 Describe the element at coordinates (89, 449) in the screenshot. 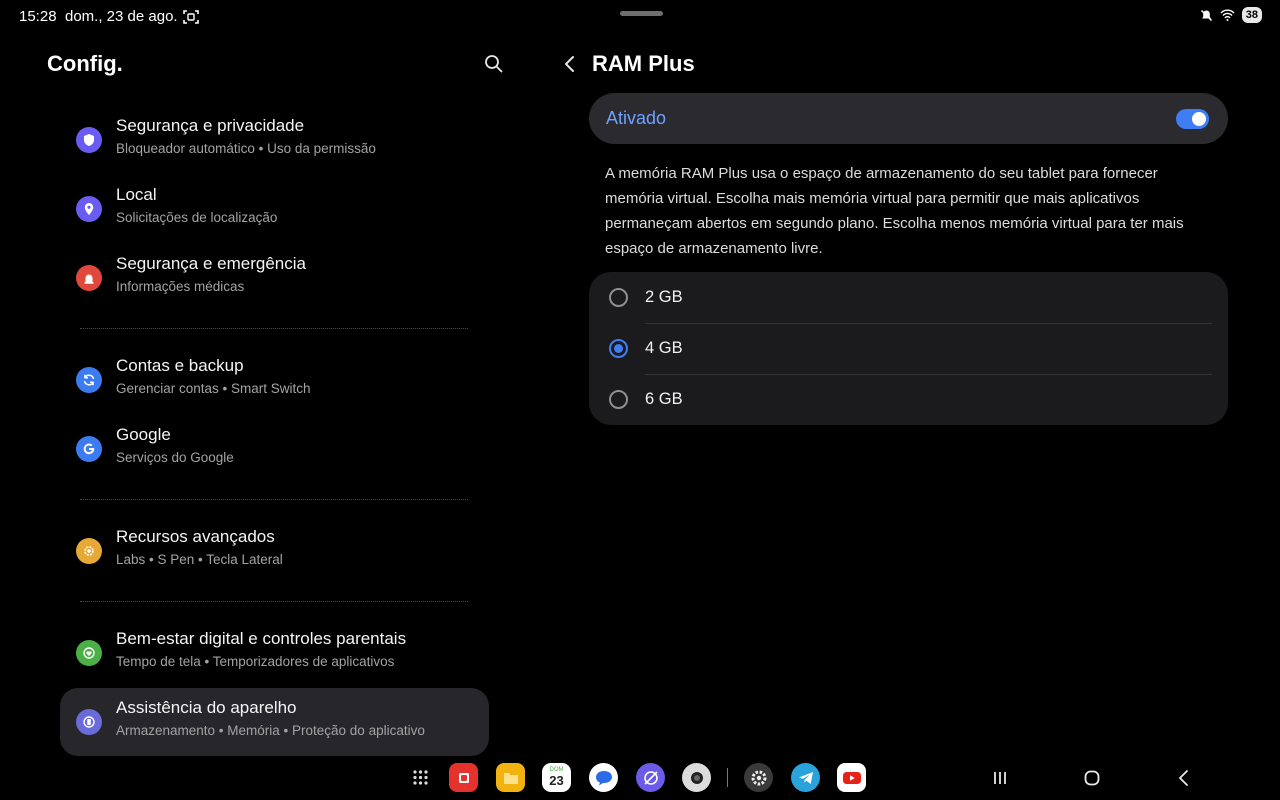

I see `google-icon` at that location.